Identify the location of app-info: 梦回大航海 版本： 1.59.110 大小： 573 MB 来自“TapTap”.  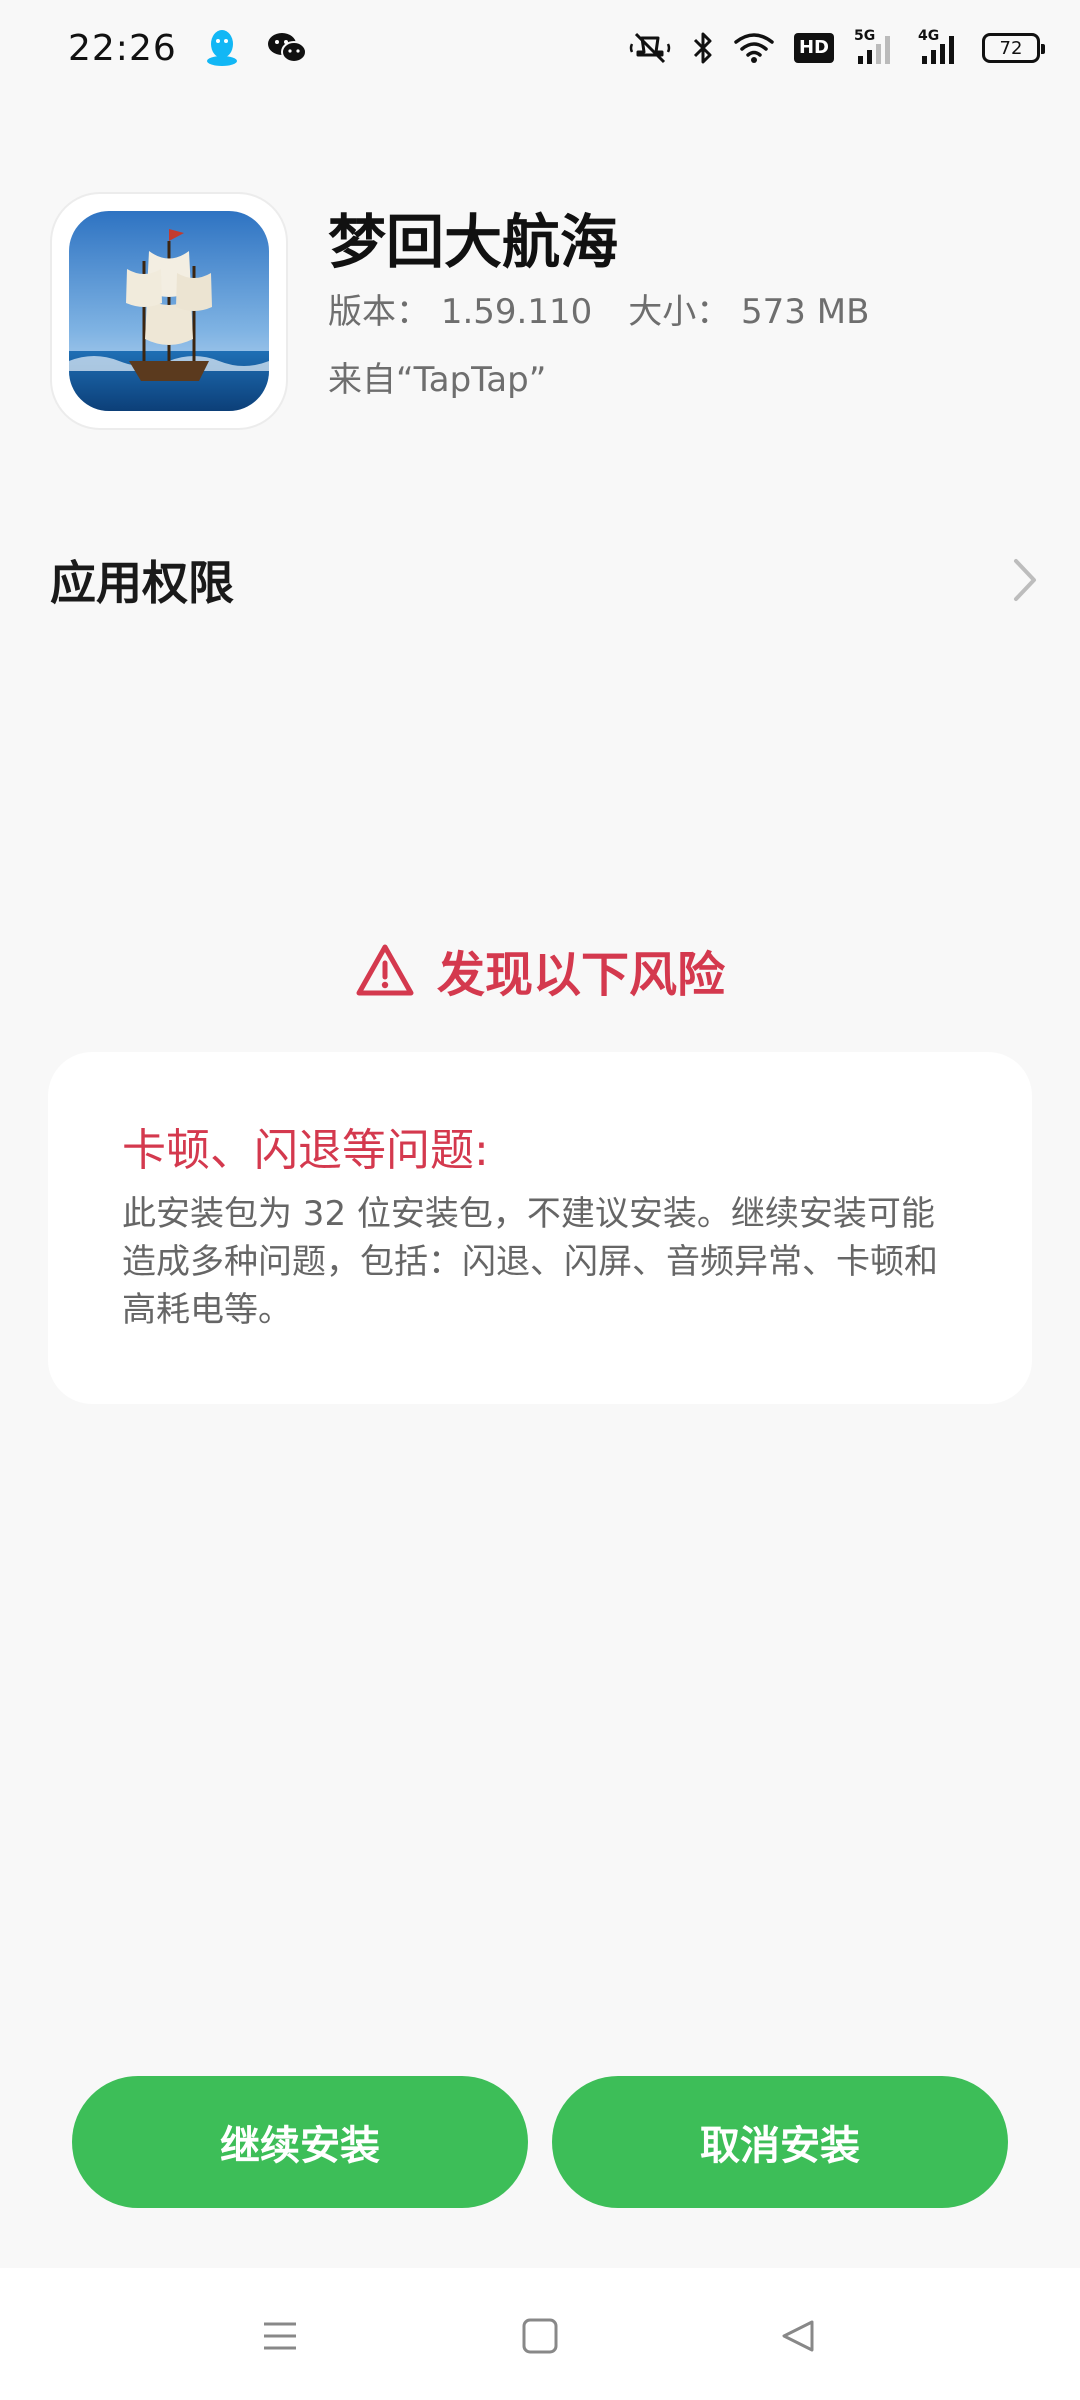
(598, 312).